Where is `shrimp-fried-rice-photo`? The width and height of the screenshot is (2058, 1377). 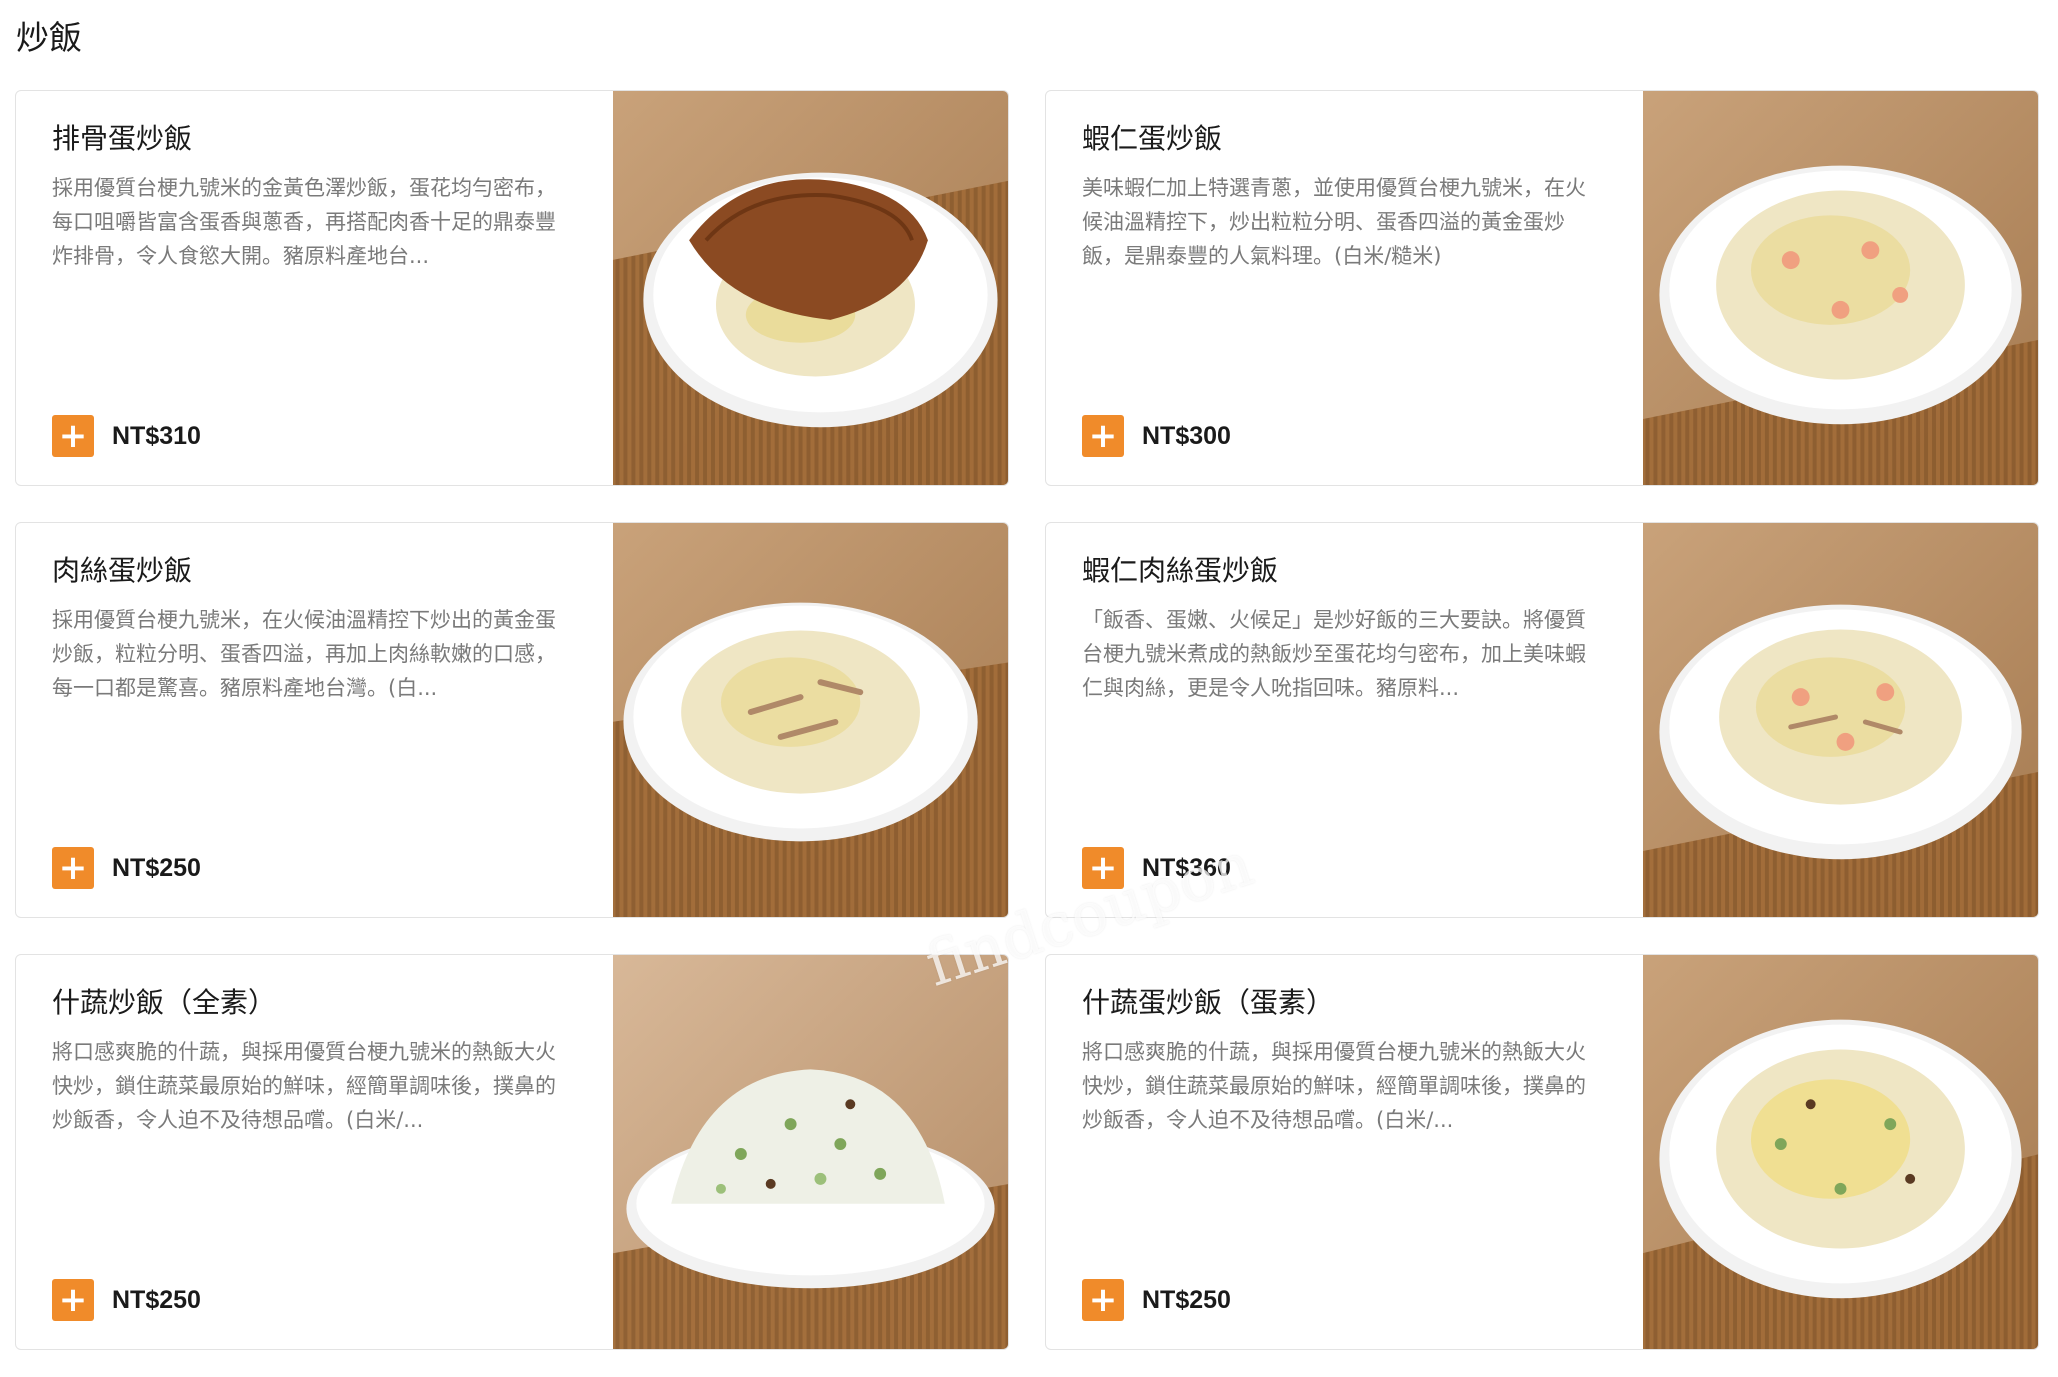
shrimp-fried-rice-photo is located at coordinates (1840, 288).